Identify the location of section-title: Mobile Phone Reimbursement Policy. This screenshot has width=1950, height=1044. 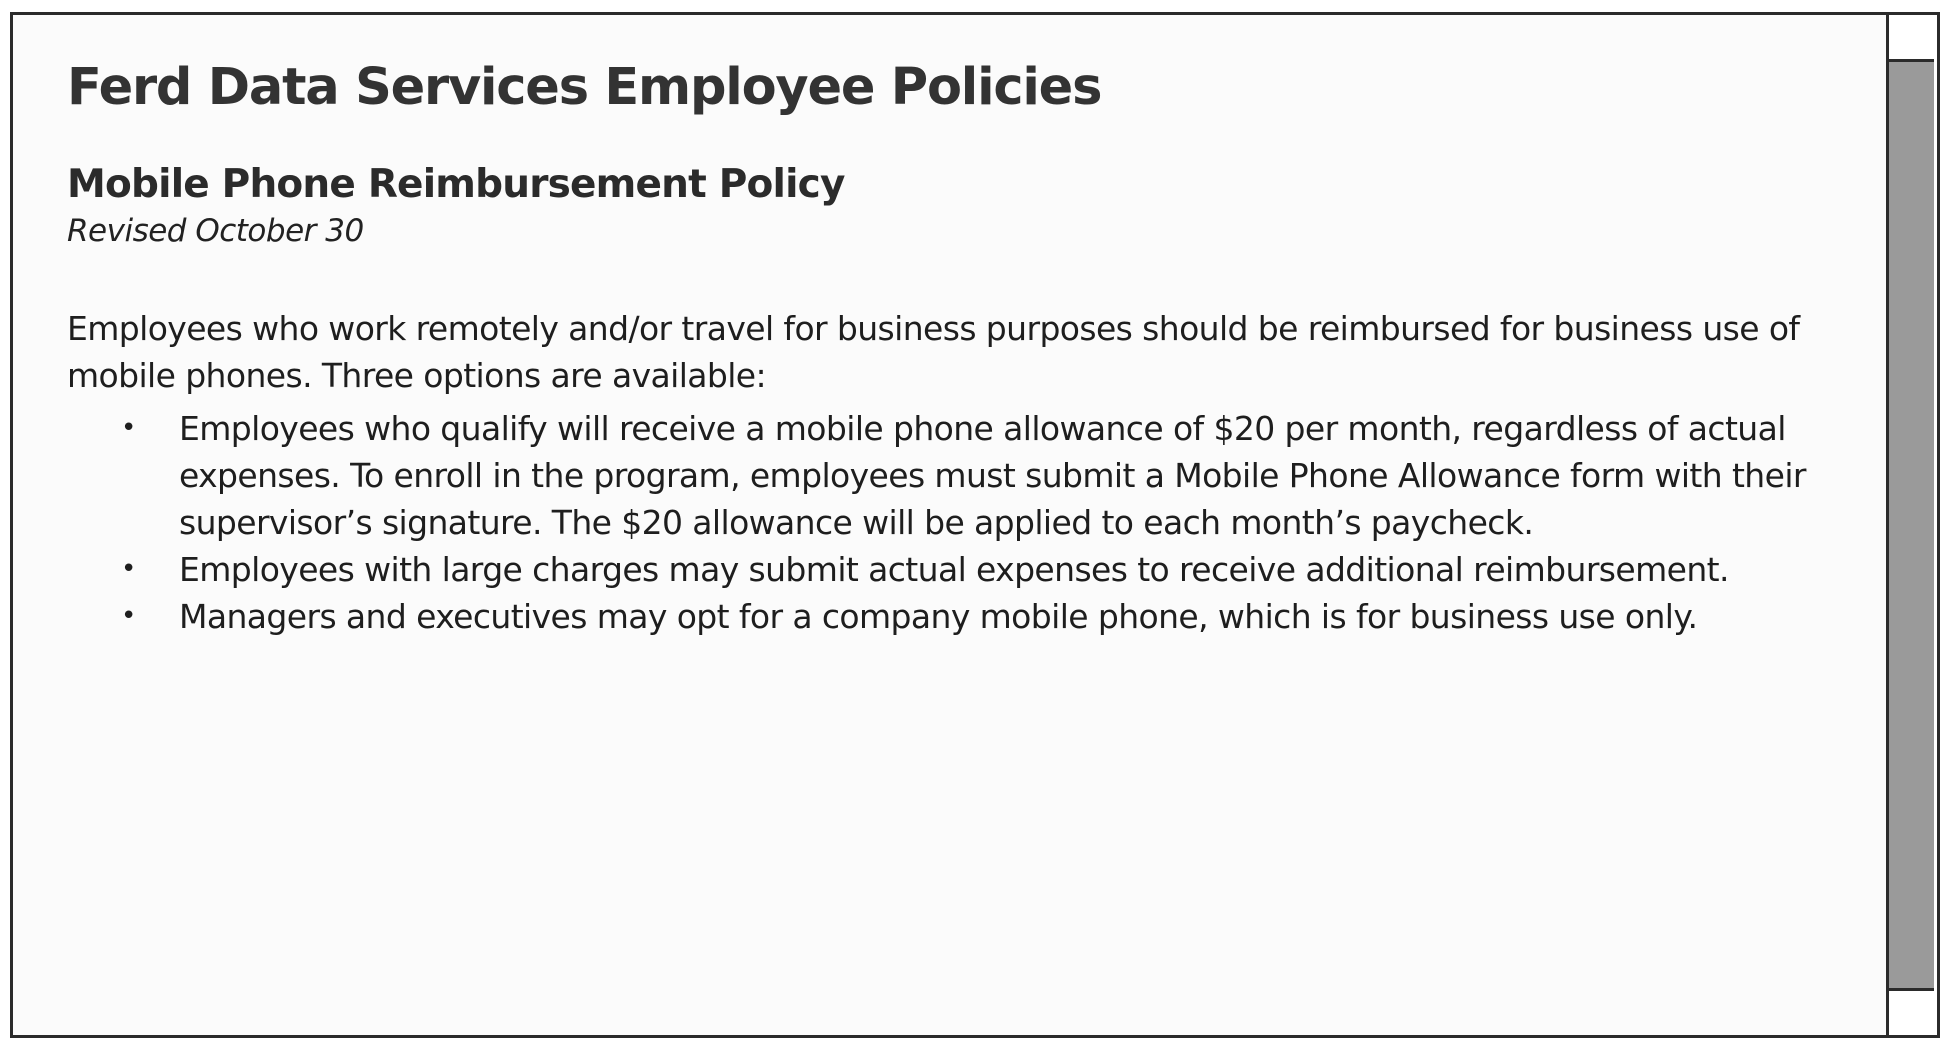
(456, 185).